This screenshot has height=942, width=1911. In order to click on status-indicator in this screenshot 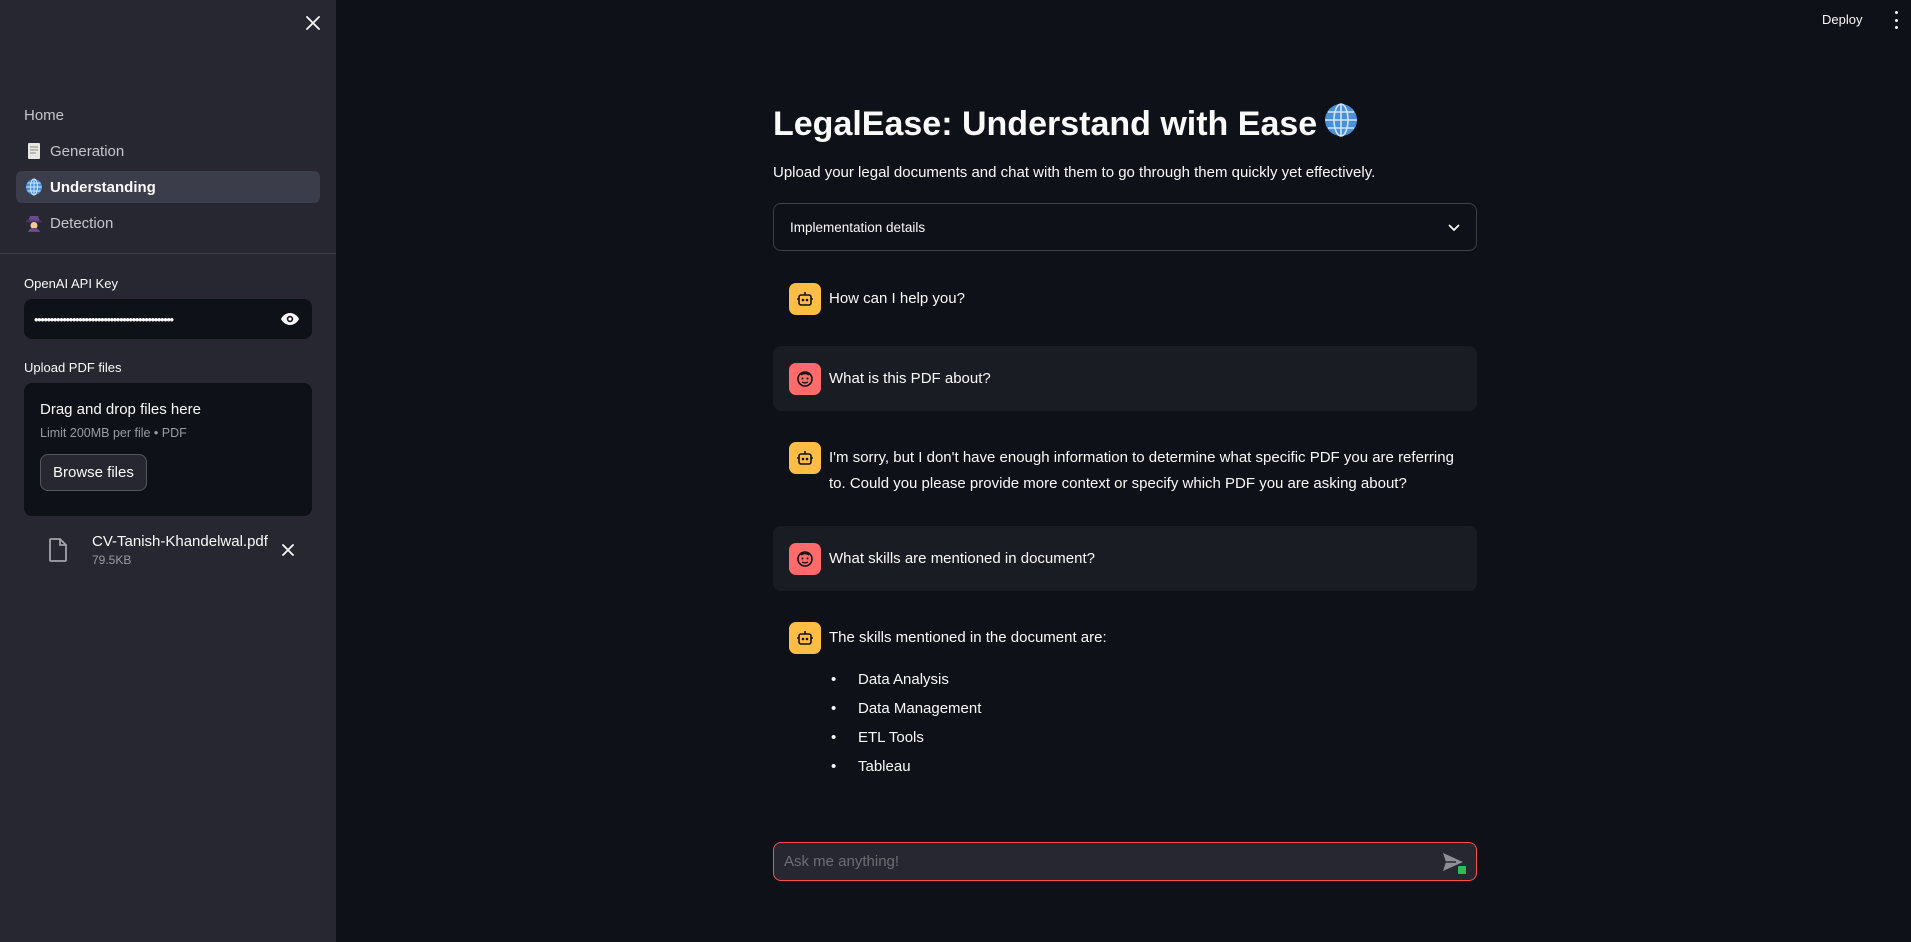, I will do `click(1462, 869)`.